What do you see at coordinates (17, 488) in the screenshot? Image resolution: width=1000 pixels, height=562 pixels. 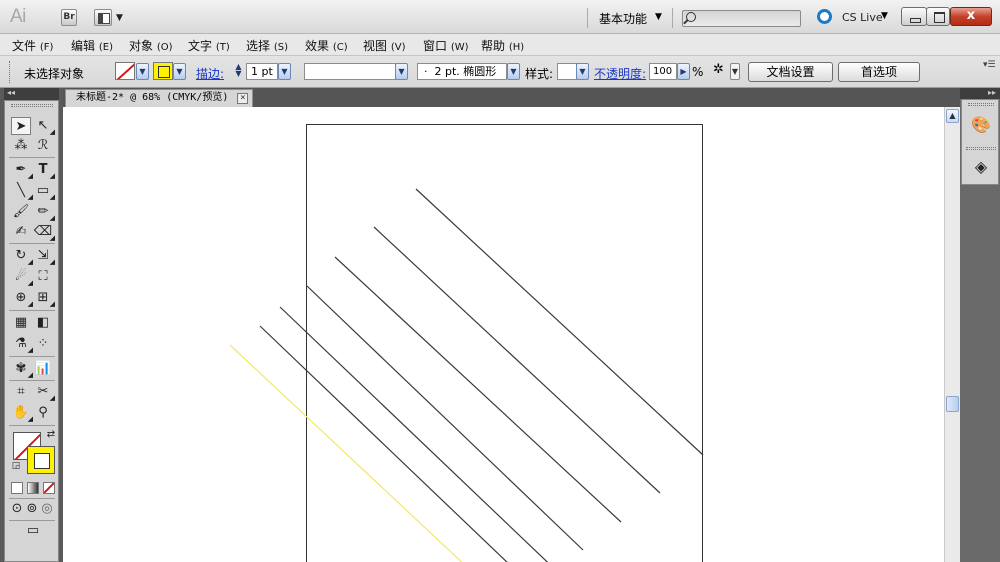 I see `color-mode-icon` at bounding box center [17, 488].